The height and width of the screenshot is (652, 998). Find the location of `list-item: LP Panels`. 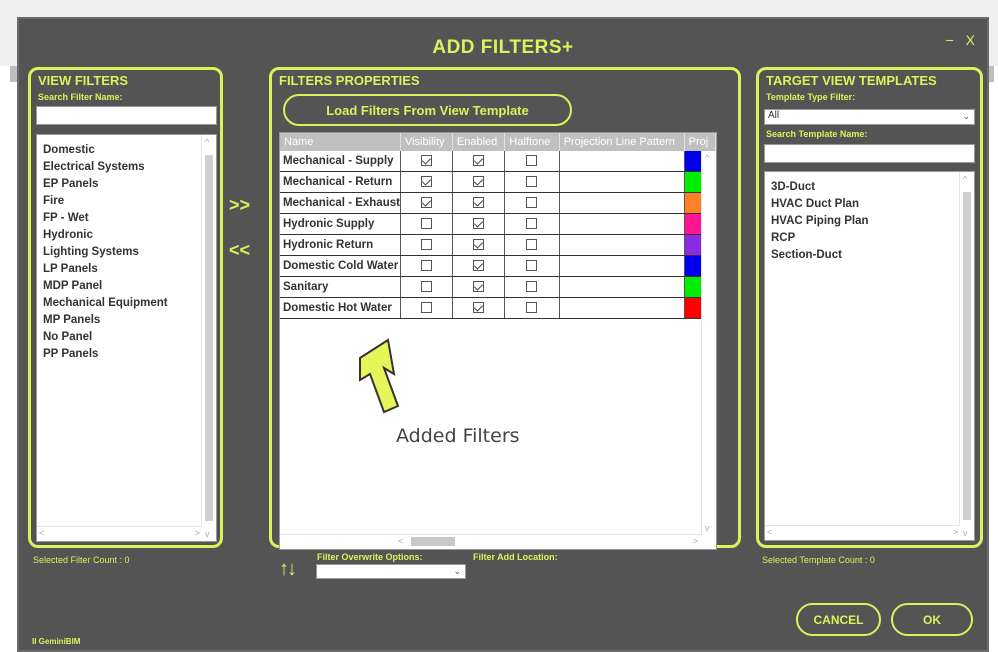

list-item: LP Panels is located at coordinates (105, 269).